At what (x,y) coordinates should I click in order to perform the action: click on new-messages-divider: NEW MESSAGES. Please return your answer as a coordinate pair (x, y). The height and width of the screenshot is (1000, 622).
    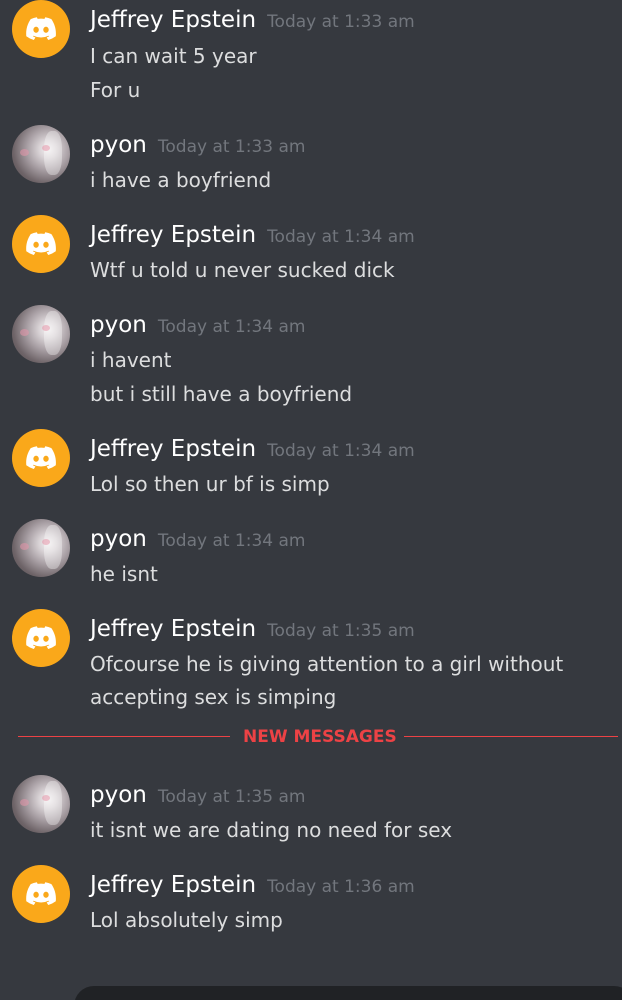
    Looking at the image, I should click on (318, 737).